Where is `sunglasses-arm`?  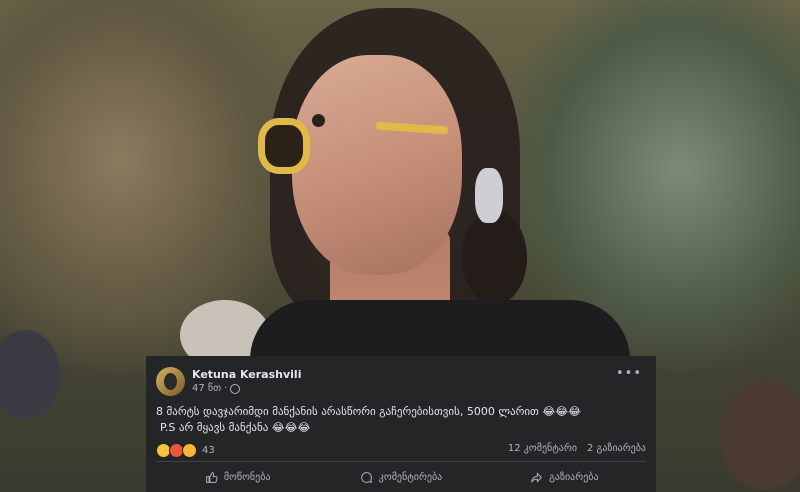 sunglasses-arm is located at coordinates (412, 128).